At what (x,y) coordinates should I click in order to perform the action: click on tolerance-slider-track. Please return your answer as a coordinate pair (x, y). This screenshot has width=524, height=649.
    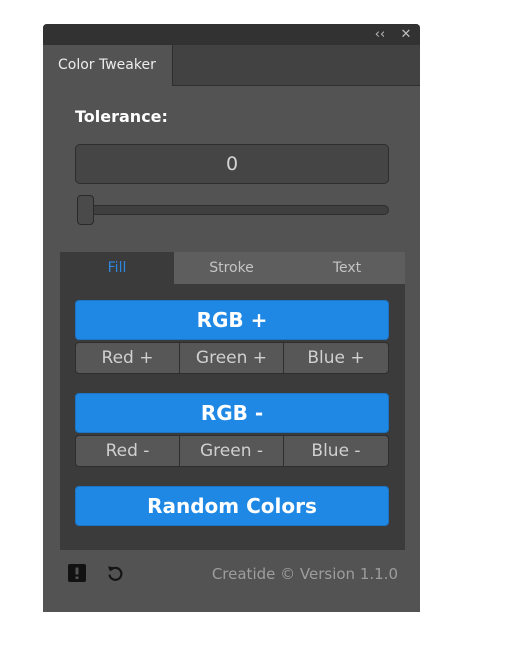
    Looking at the image, I should click on (233, 210).